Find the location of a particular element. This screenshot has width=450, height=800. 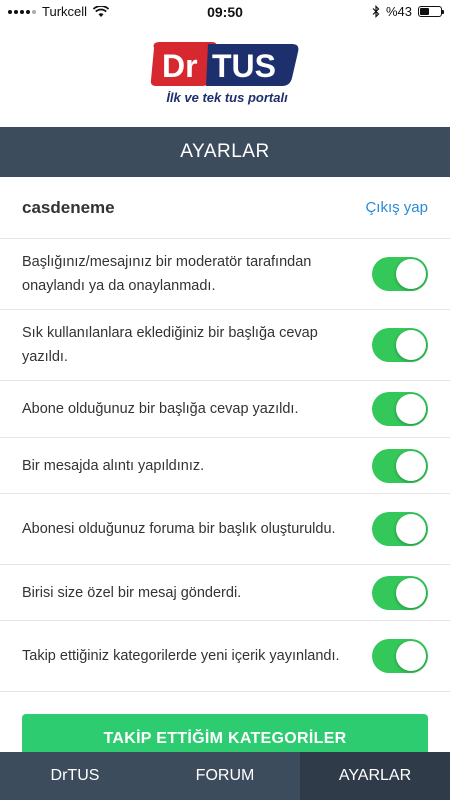

favorites-toggle is located at coordinates (400, 345).